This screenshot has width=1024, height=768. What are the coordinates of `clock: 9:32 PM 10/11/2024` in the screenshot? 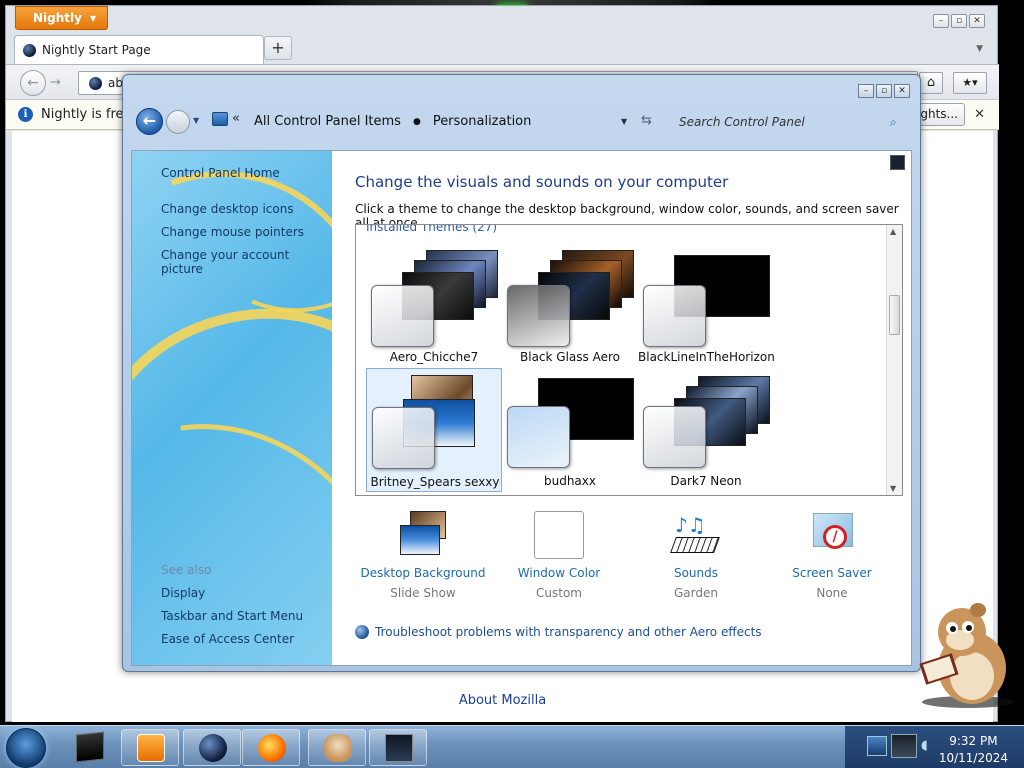 It's located at (973, 750).